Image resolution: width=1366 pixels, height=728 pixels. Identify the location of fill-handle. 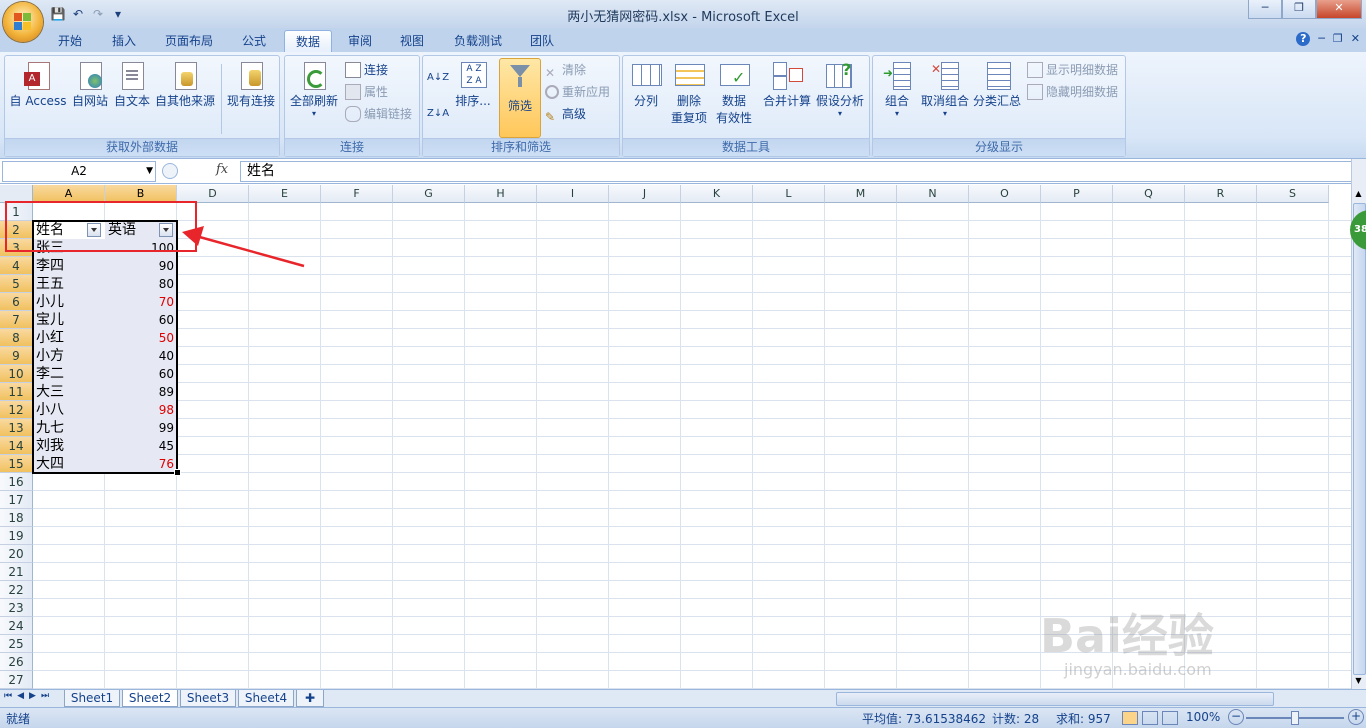
(177, 472).